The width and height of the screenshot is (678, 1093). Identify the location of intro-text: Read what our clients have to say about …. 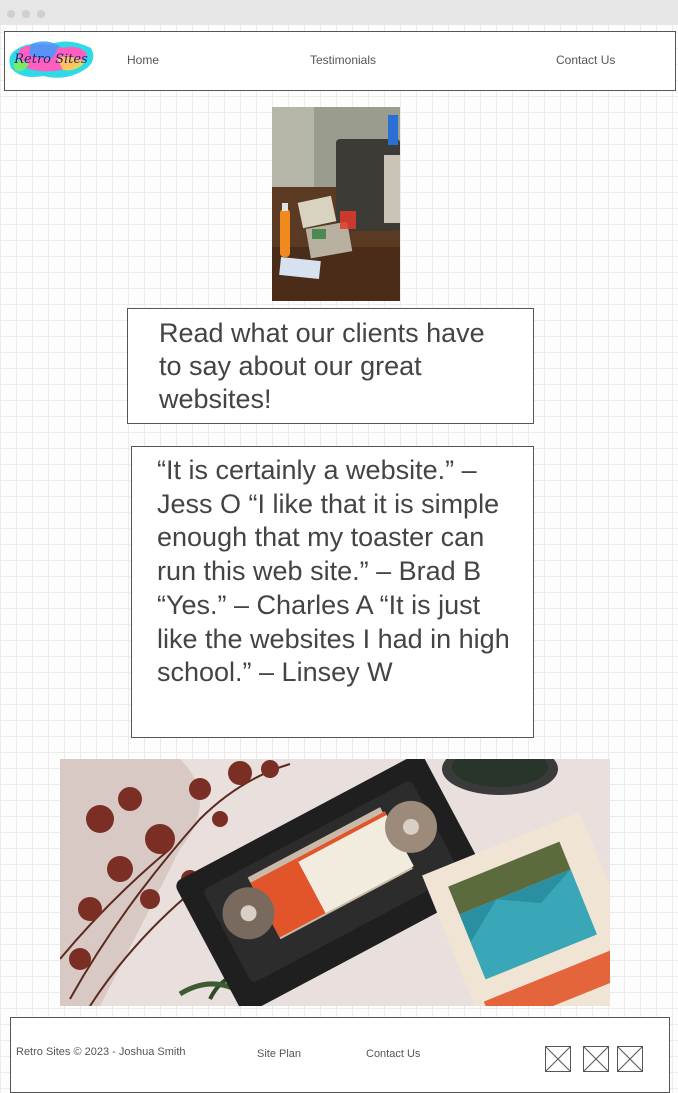
(322, 366).